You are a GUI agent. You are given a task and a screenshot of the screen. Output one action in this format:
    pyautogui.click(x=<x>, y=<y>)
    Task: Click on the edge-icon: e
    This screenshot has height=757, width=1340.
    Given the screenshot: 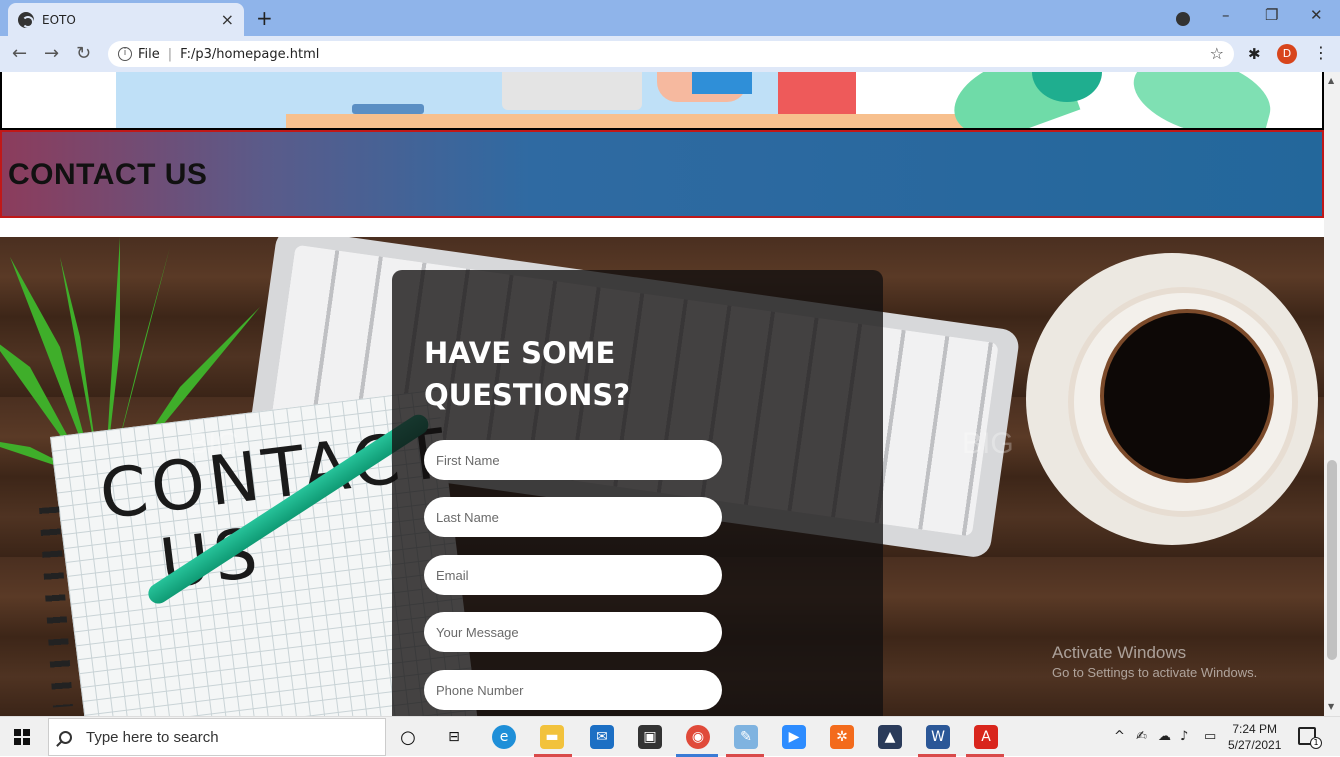 What is the action you would take?
    pyautogui.click(x=504, y=737)
    